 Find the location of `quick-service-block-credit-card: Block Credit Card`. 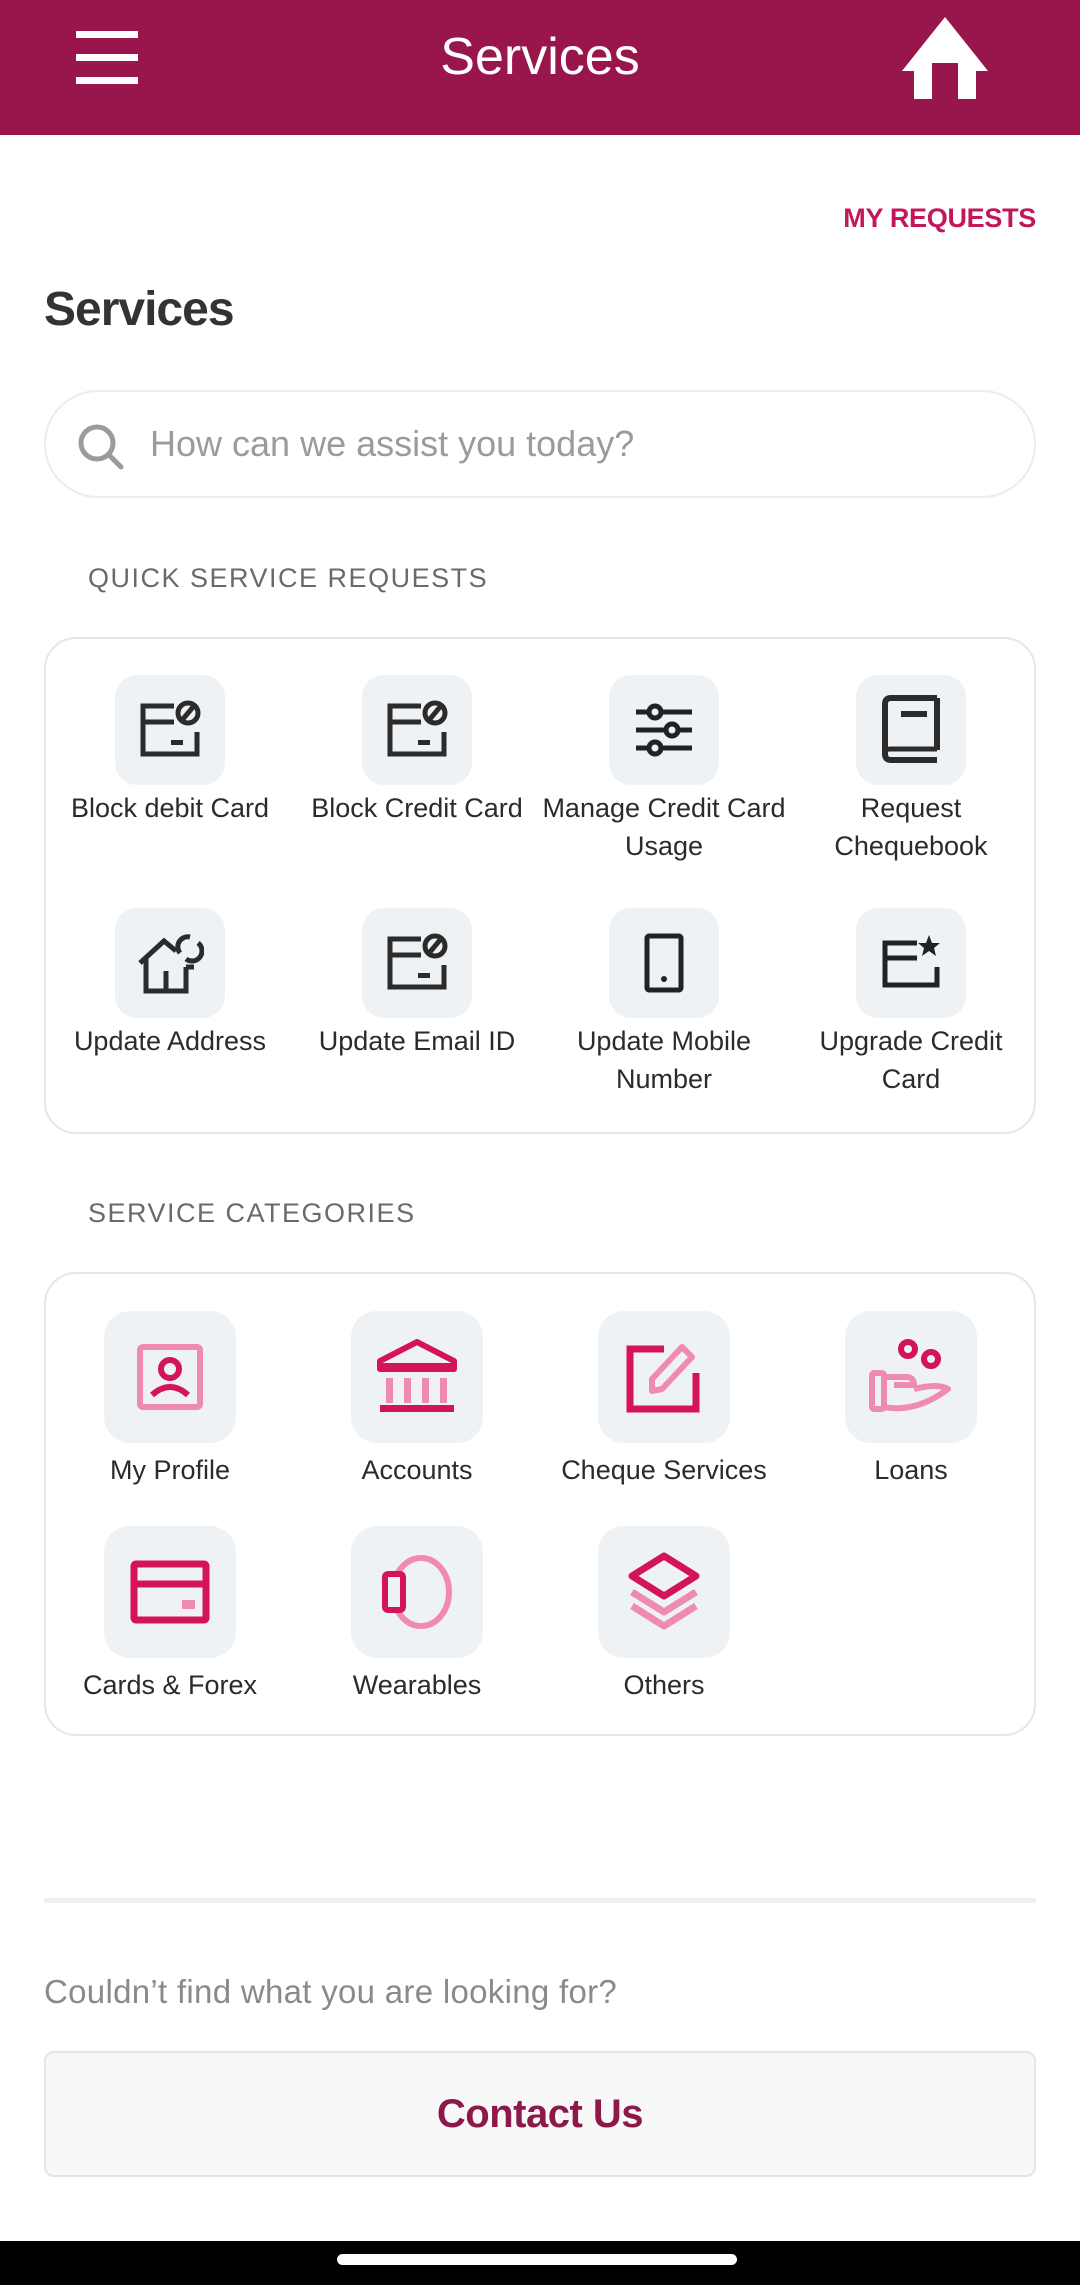

quick-service-block-credit-card: Block Credit Card is located at coordinates (417, 751).